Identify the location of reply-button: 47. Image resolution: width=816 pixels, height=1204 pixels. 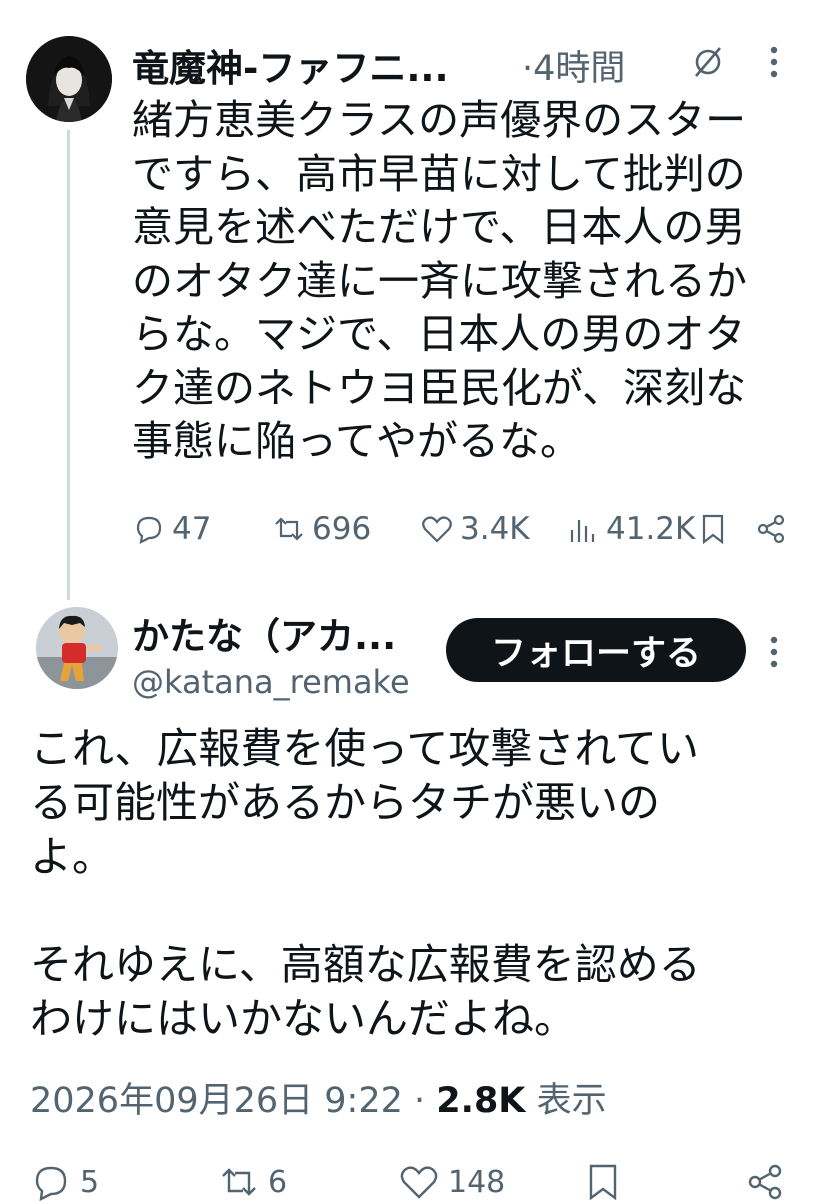
(171, 529).